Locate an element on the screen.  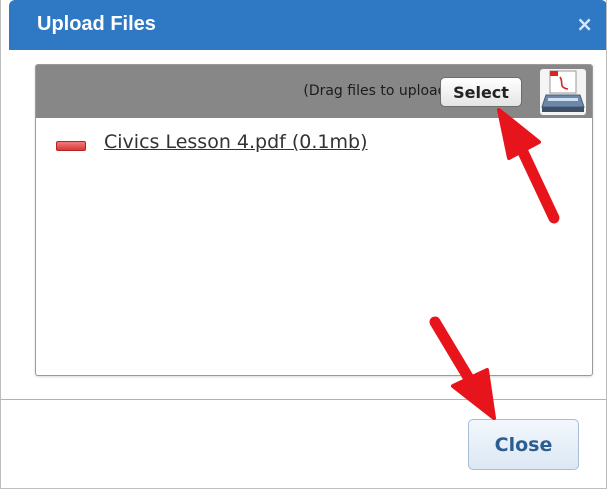
scanner-pdf-icon is located at coordinates (563, 92).